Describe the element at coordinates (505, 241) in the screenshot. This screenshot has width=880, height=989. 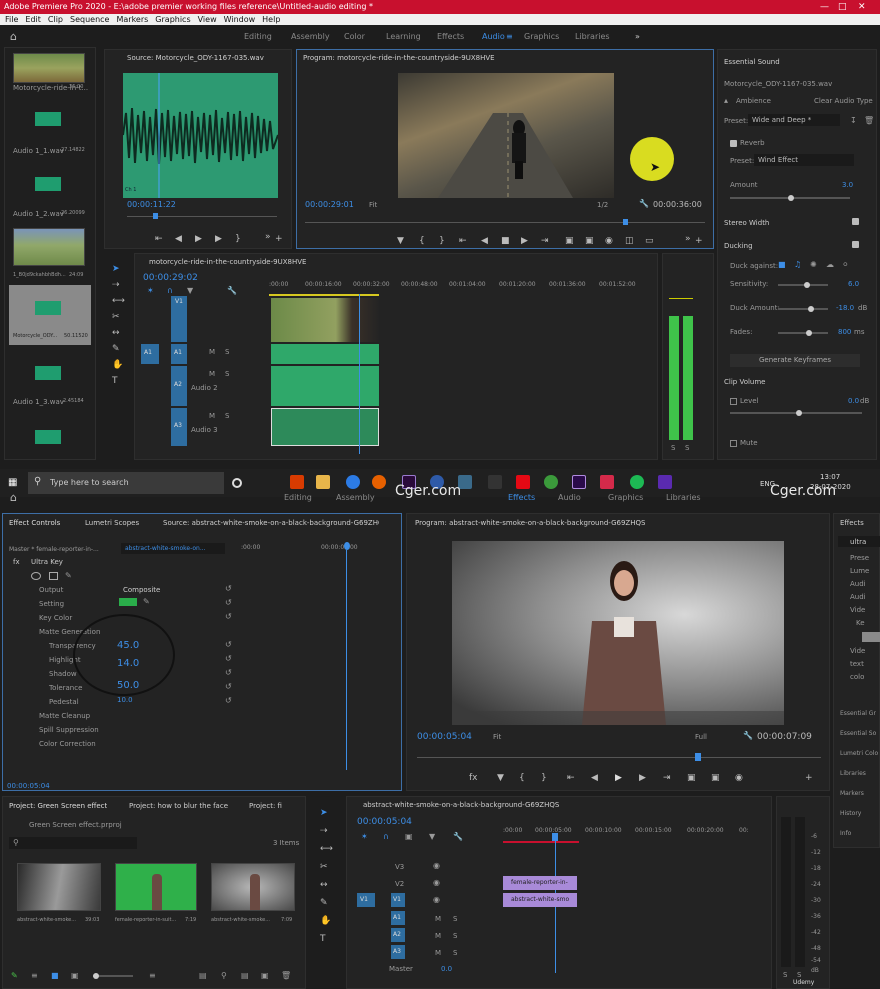
I see `stop-icon: ■` at that location.